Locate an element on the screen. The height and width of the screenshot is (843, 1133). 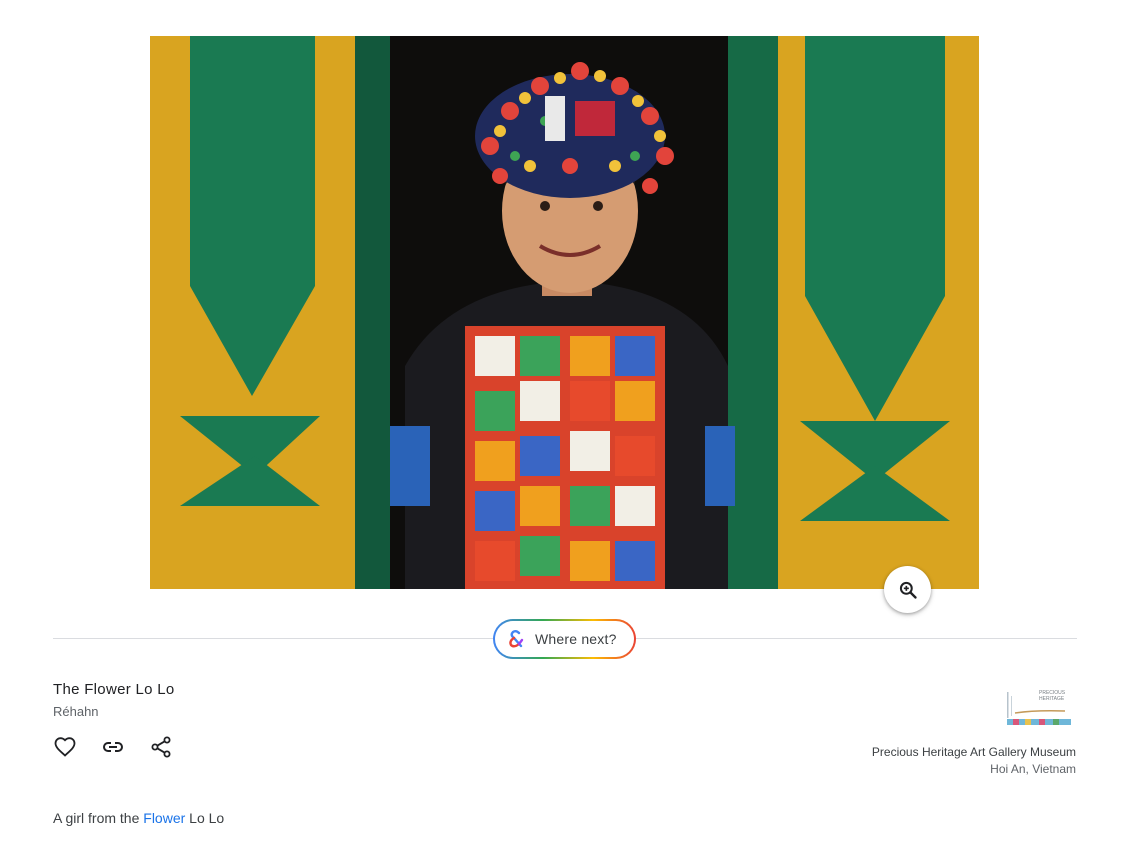
description-text-after: Lo Lo is located at coordinates (205, 818).